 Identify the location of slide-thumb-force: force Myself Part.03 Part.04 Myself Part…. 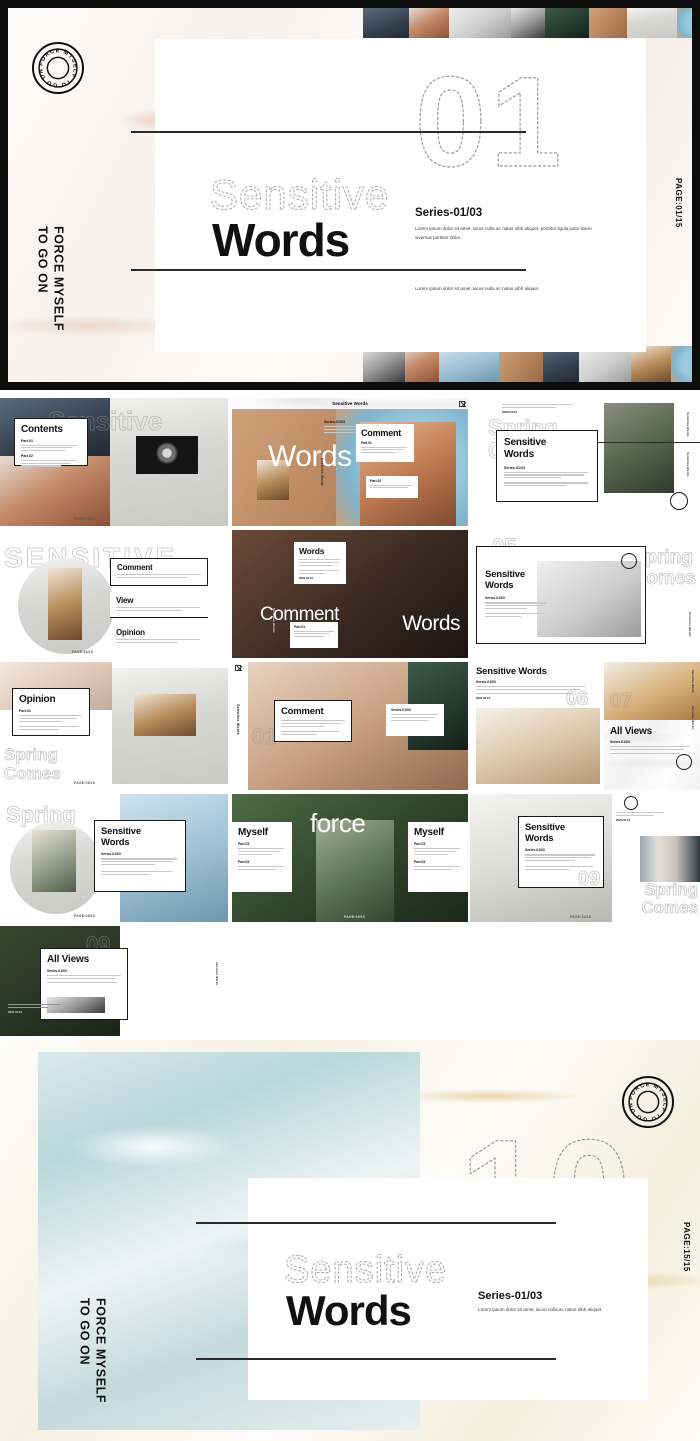
(350, 858).